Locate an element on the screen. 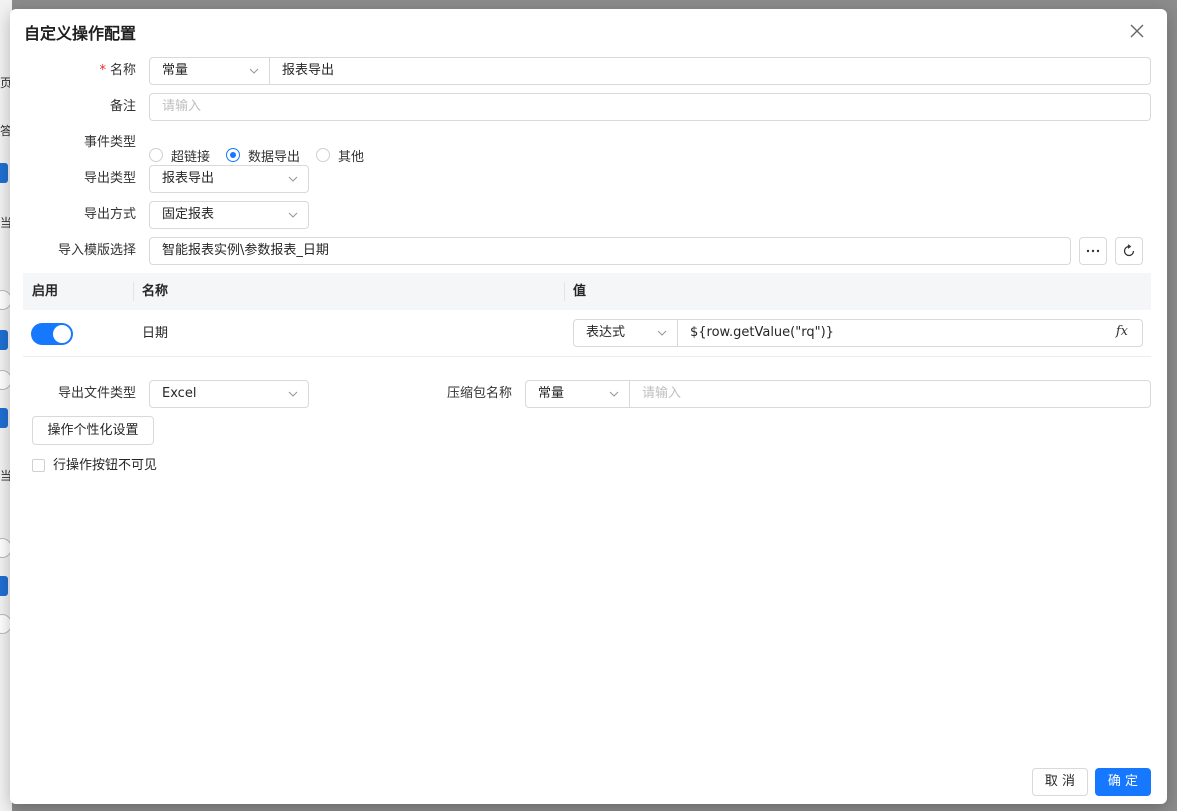 Image resolution: width=1177 pixels, height=811 pixels. radio-other: 其他 is located at coordinates (340, 155).